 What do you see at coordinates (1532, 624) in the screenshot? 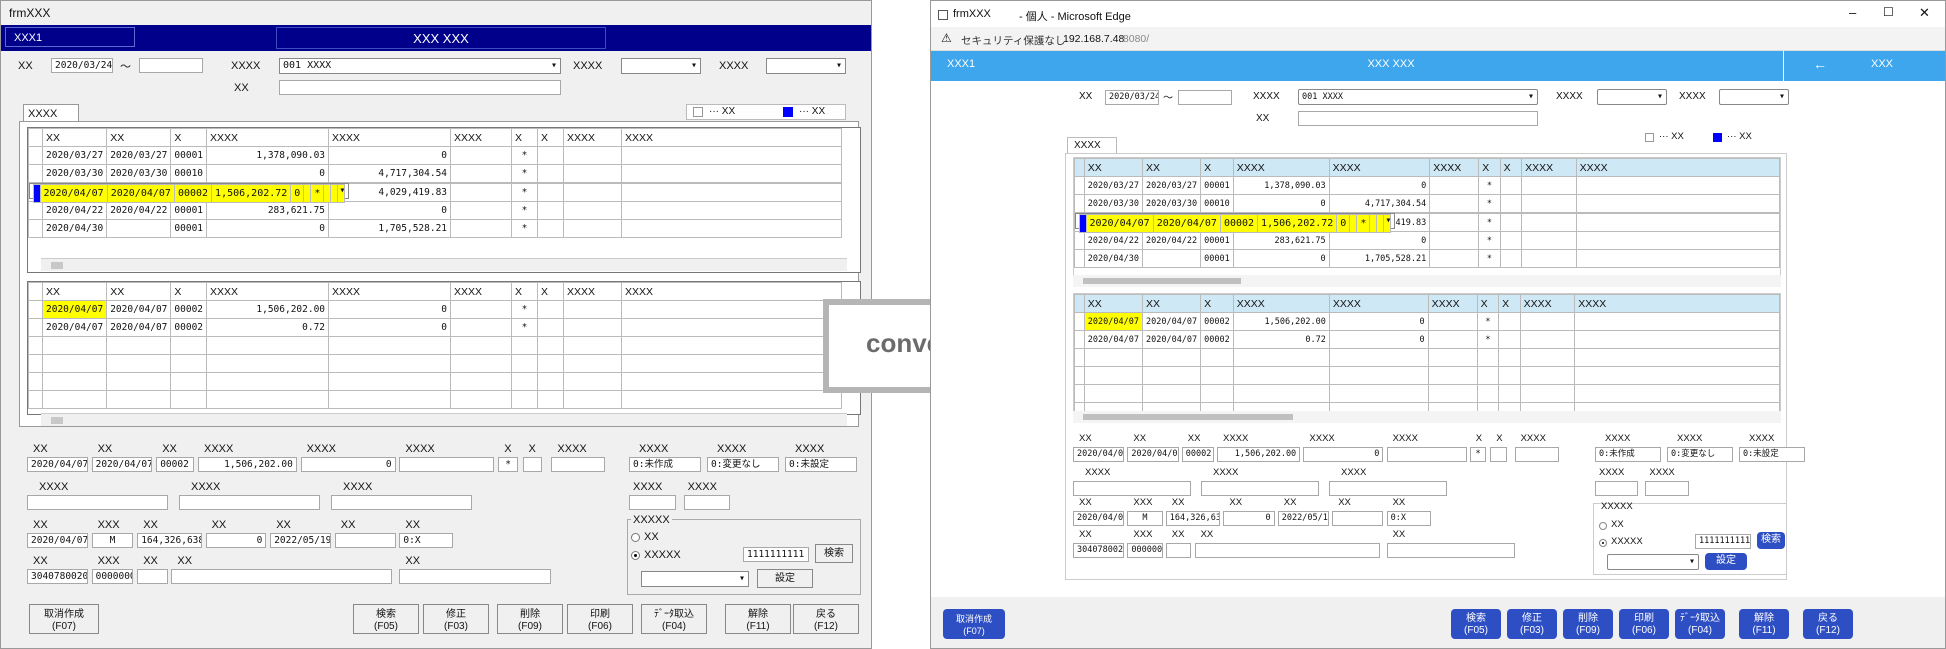
I see `web-fkey-button-1: 修正 (F03)` at bounding box center [1532, 624].